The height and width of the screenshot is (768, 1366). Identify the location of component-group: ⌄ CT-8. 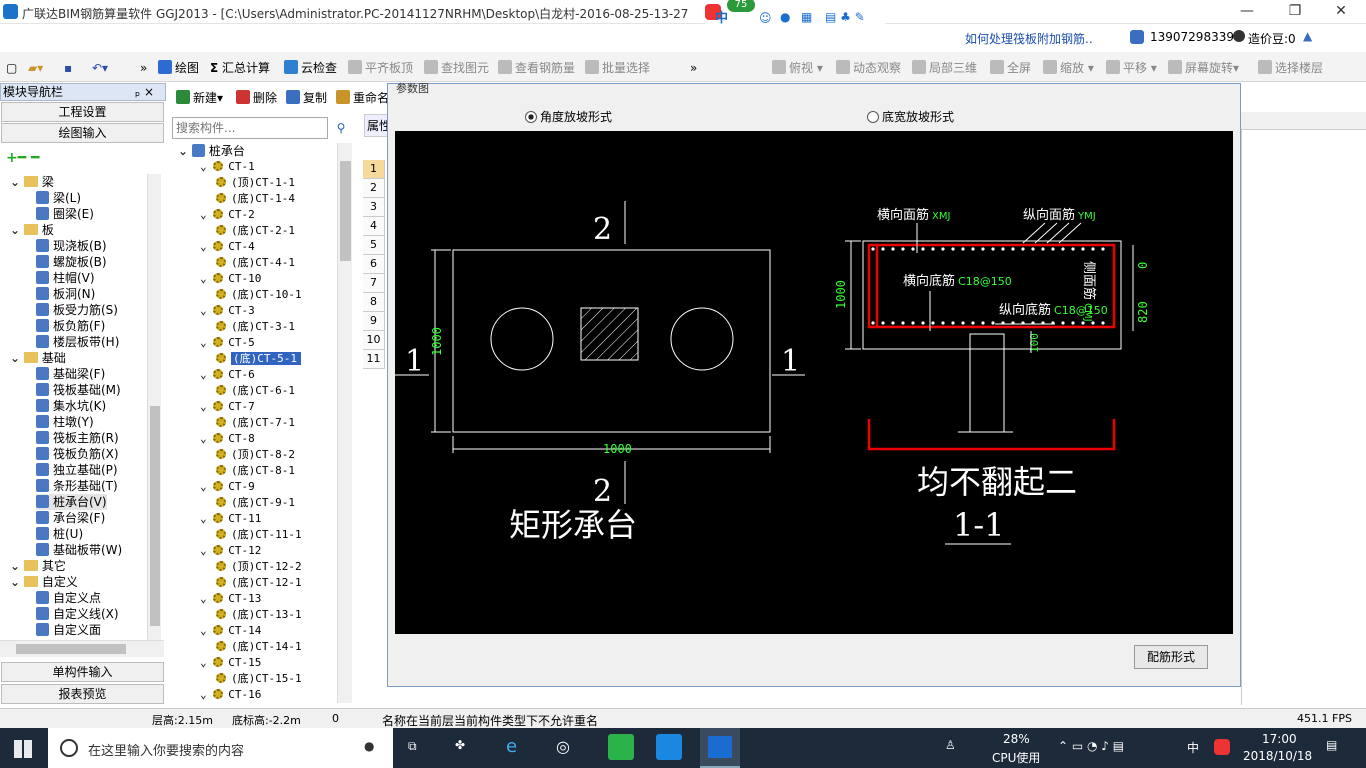
(227, 439).